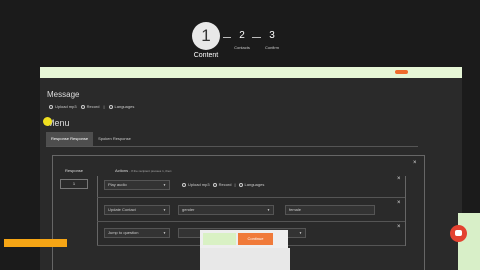 Image resolution: width=480 pixels, height=270 pixels. I want to click on menu-tabs: Response Response Spoken Response, so click(91, 139).